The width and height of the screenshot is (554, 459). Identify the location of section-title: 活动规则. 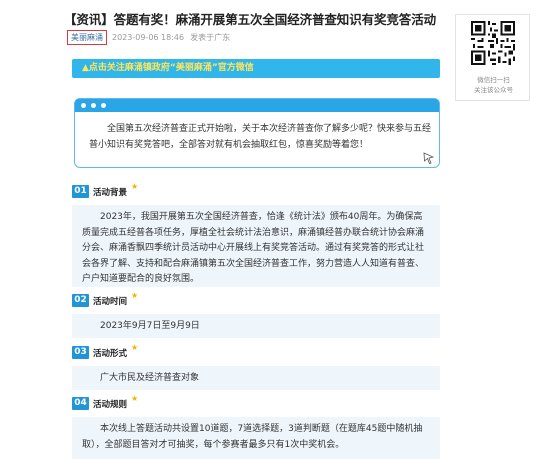
(110, 404).